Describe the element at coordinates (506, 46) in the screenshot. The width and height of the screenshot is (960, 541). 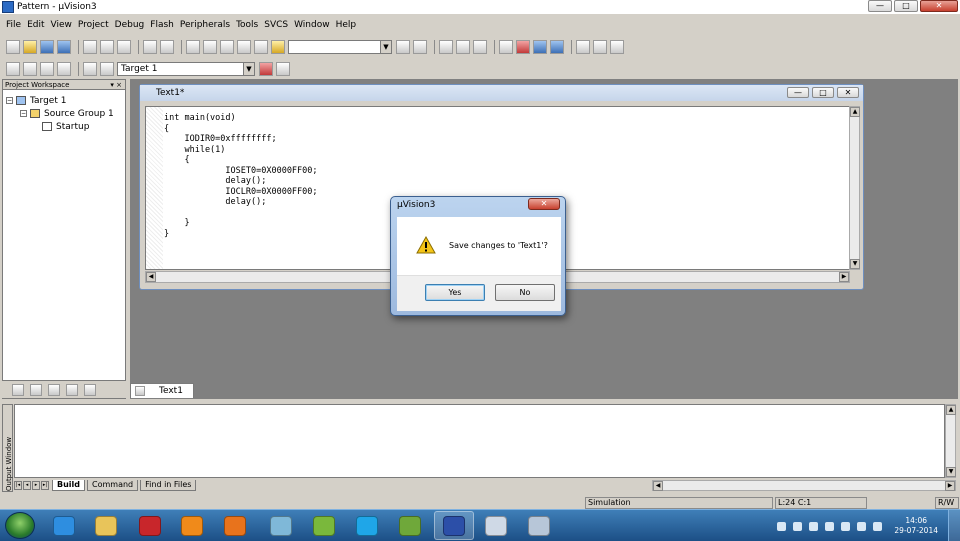
I see `build-icon` at that location.